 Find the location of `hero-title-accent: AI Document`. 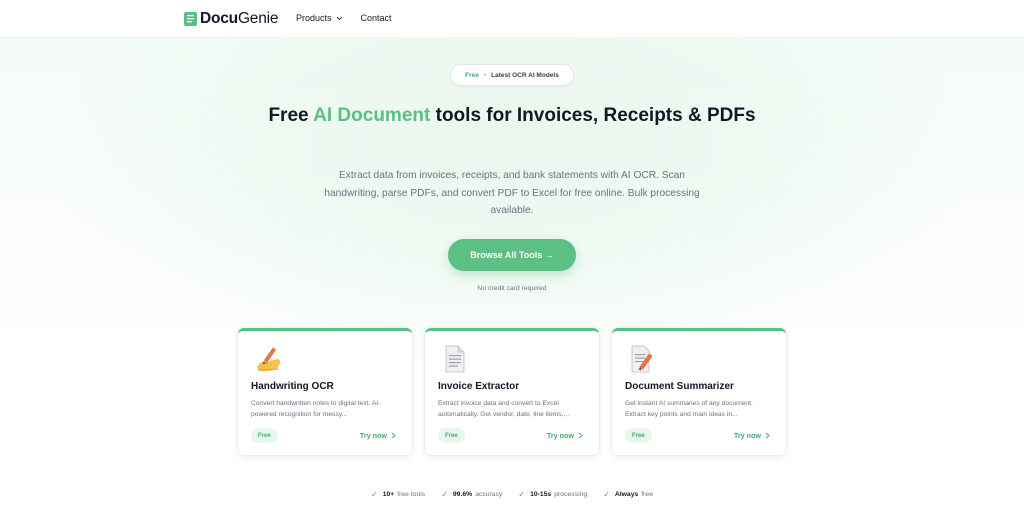

hero-title-accent: AI Document is located at coordinates (372, 115).